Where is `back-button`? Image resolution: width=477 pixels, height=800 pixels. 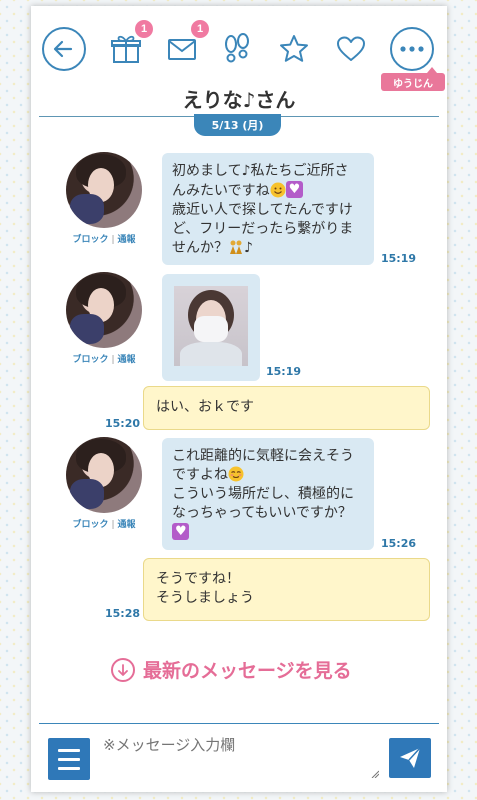 back-button is located at coordinates (64, 49).